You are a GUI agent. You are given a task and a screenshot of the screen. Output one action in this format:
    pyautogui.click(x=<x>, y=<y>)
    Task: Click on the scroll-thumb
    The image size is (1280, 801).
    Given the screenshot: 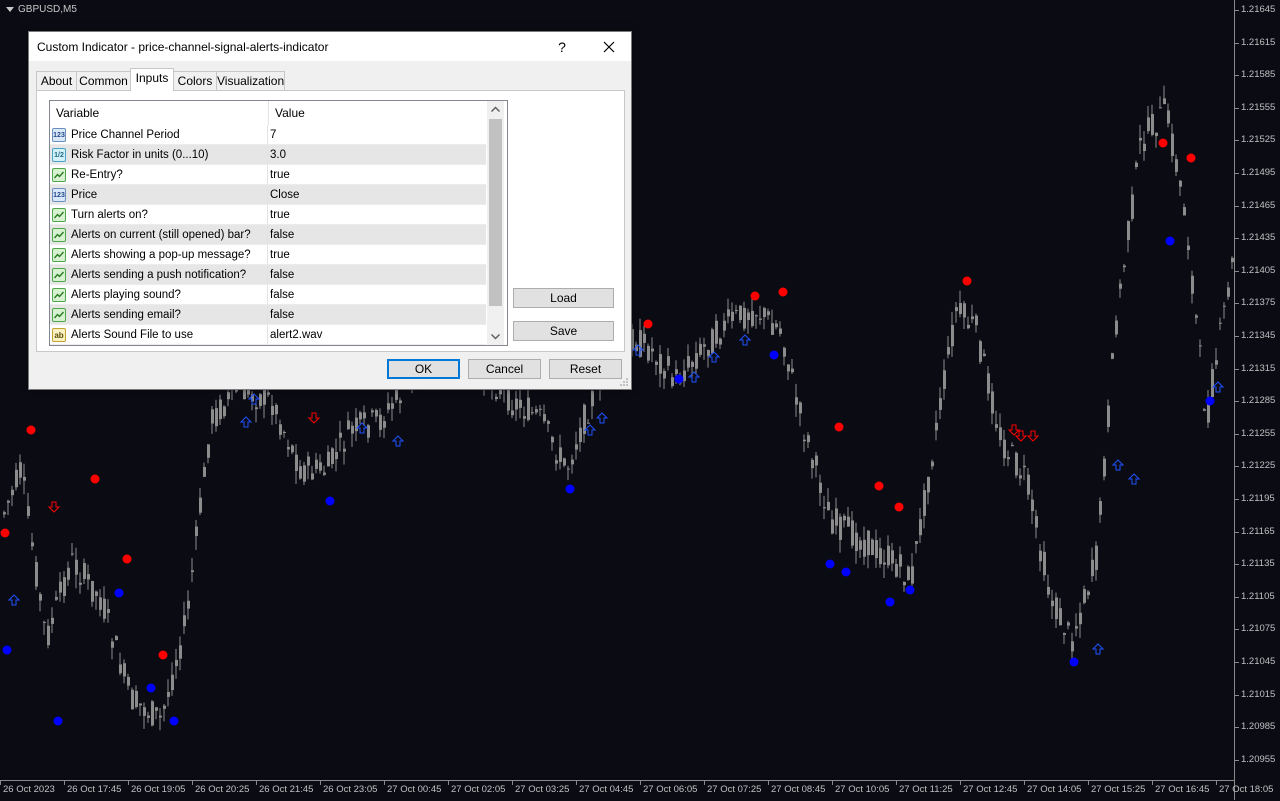 What is the action you would take?
    pyautogui.click(x=495, y=212)
    